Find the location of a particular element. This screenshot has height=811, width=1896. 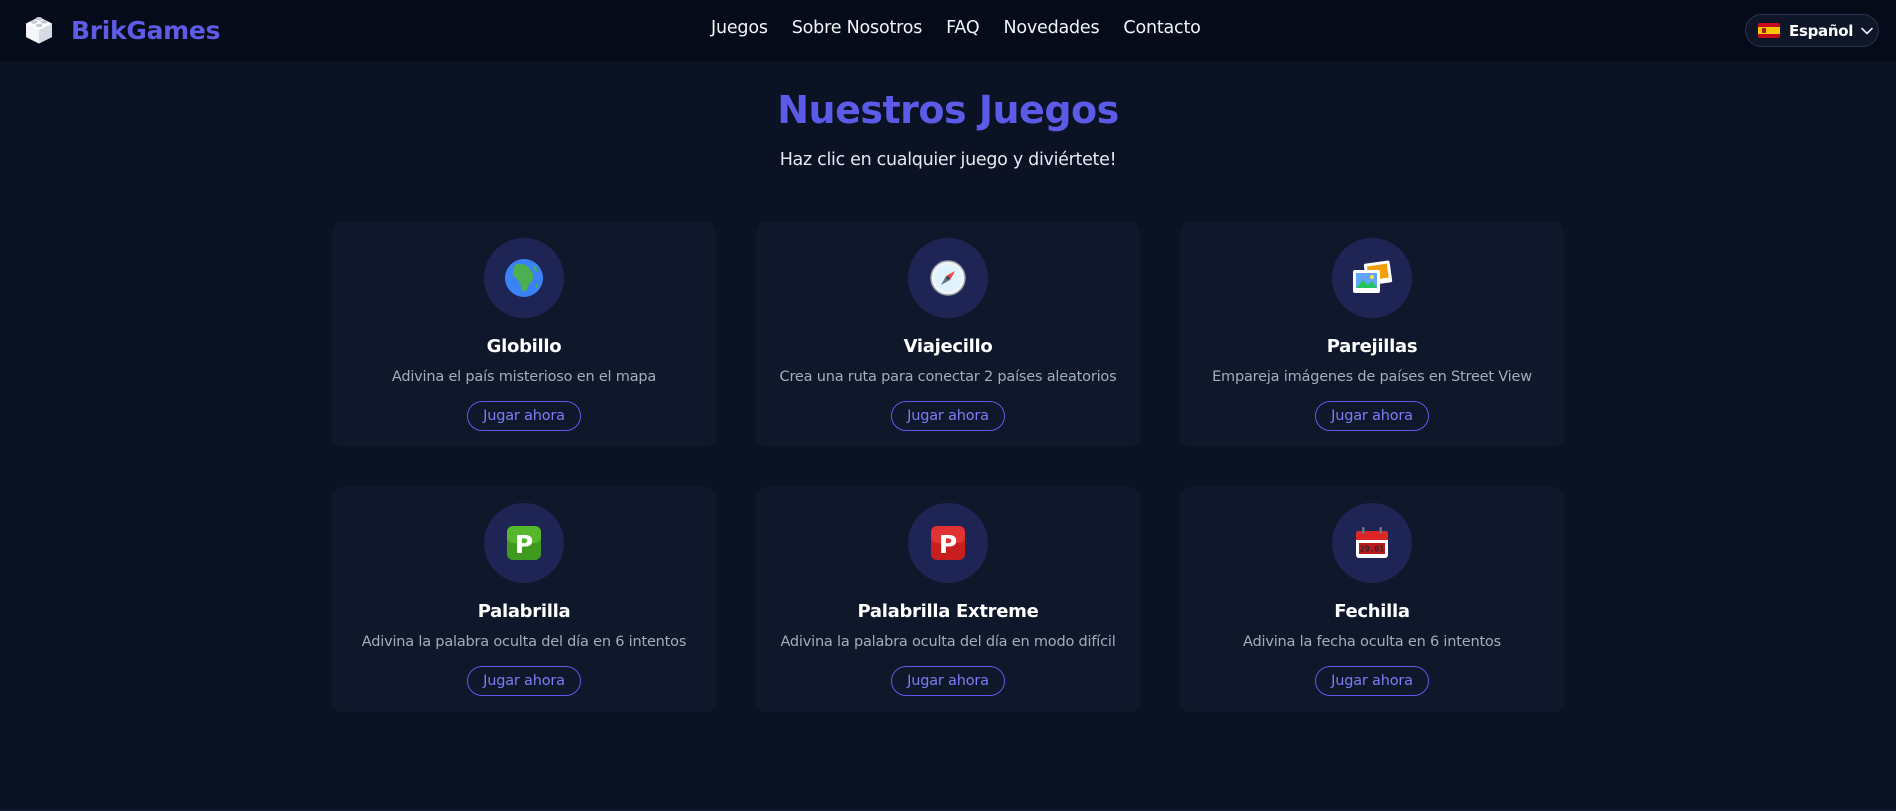

spain-flag-icon is located at coordinates (1769, 30).